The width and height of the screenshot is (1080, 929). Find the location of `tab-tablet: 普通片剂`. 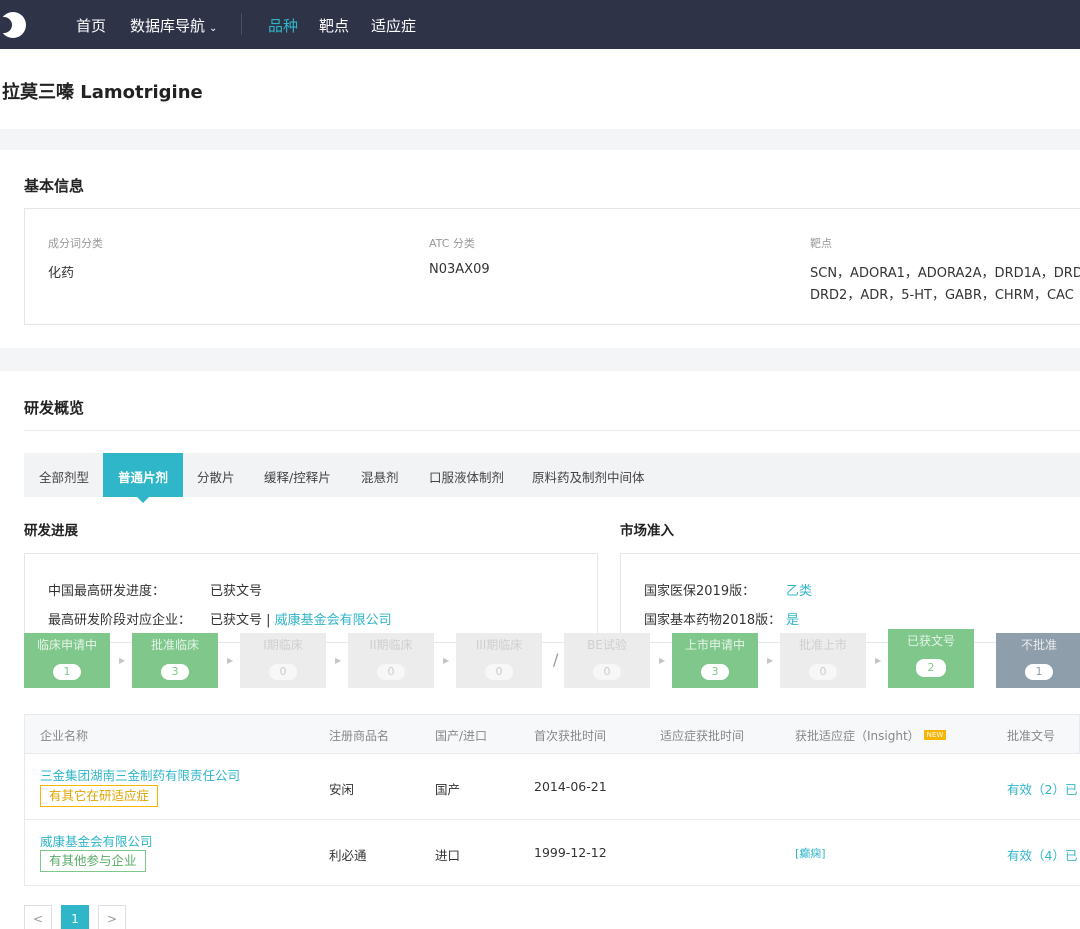

tab-tablet: 普通片剂 is located at coordinates (143, 478).